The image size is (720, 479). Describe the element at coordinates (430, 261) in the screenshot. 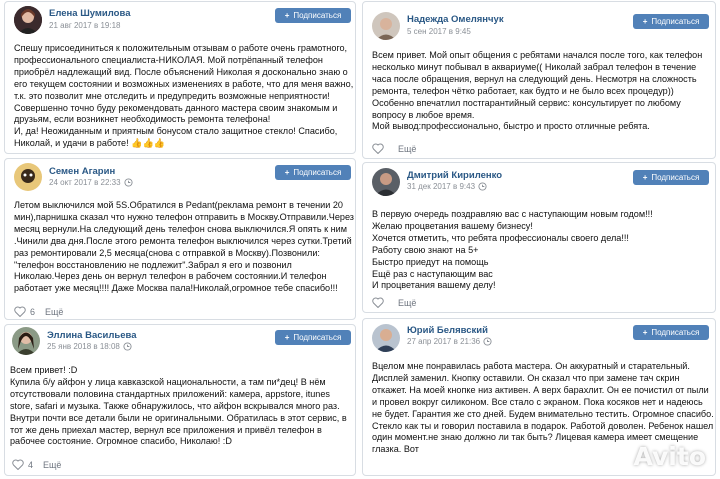

I see `text-line: Быстро приедут на помощь` at that location.